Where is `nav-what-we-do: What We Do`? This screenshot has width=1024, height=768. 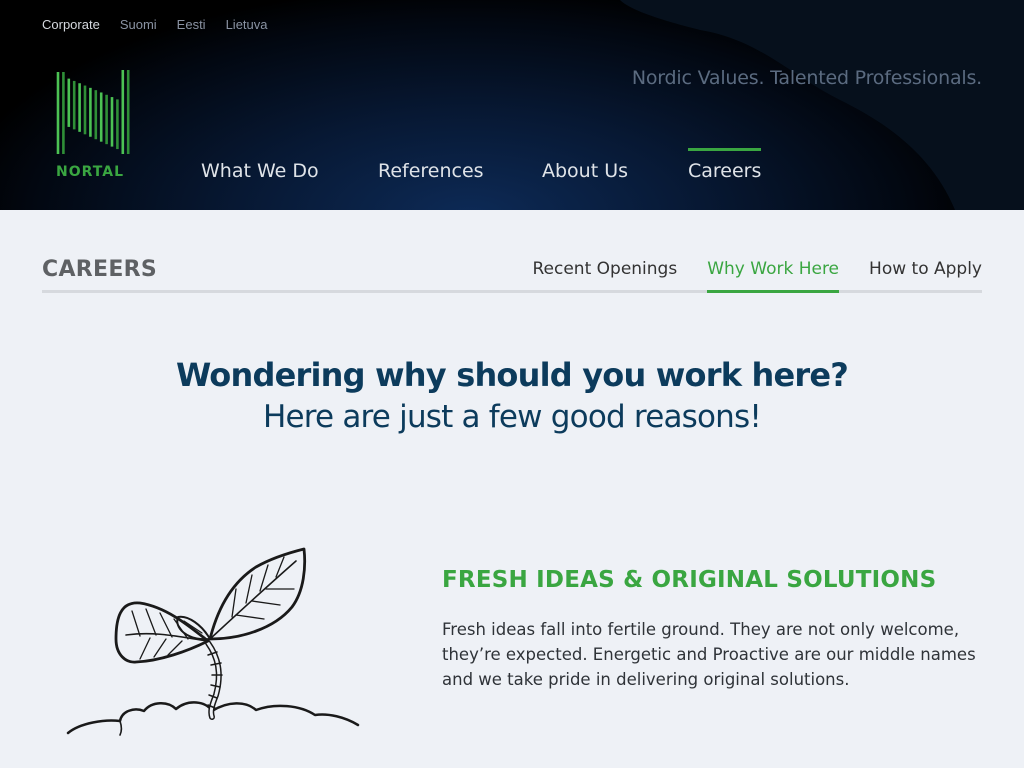 nav-what-we-do: What We Do is located at coordinates (260, 168).